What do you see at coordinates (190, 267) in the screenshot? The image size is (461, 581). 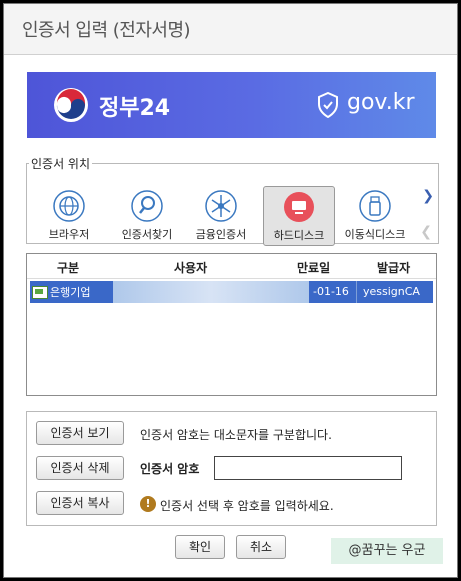 I see `header-user: 사용자` at bounding box center [190, 267].